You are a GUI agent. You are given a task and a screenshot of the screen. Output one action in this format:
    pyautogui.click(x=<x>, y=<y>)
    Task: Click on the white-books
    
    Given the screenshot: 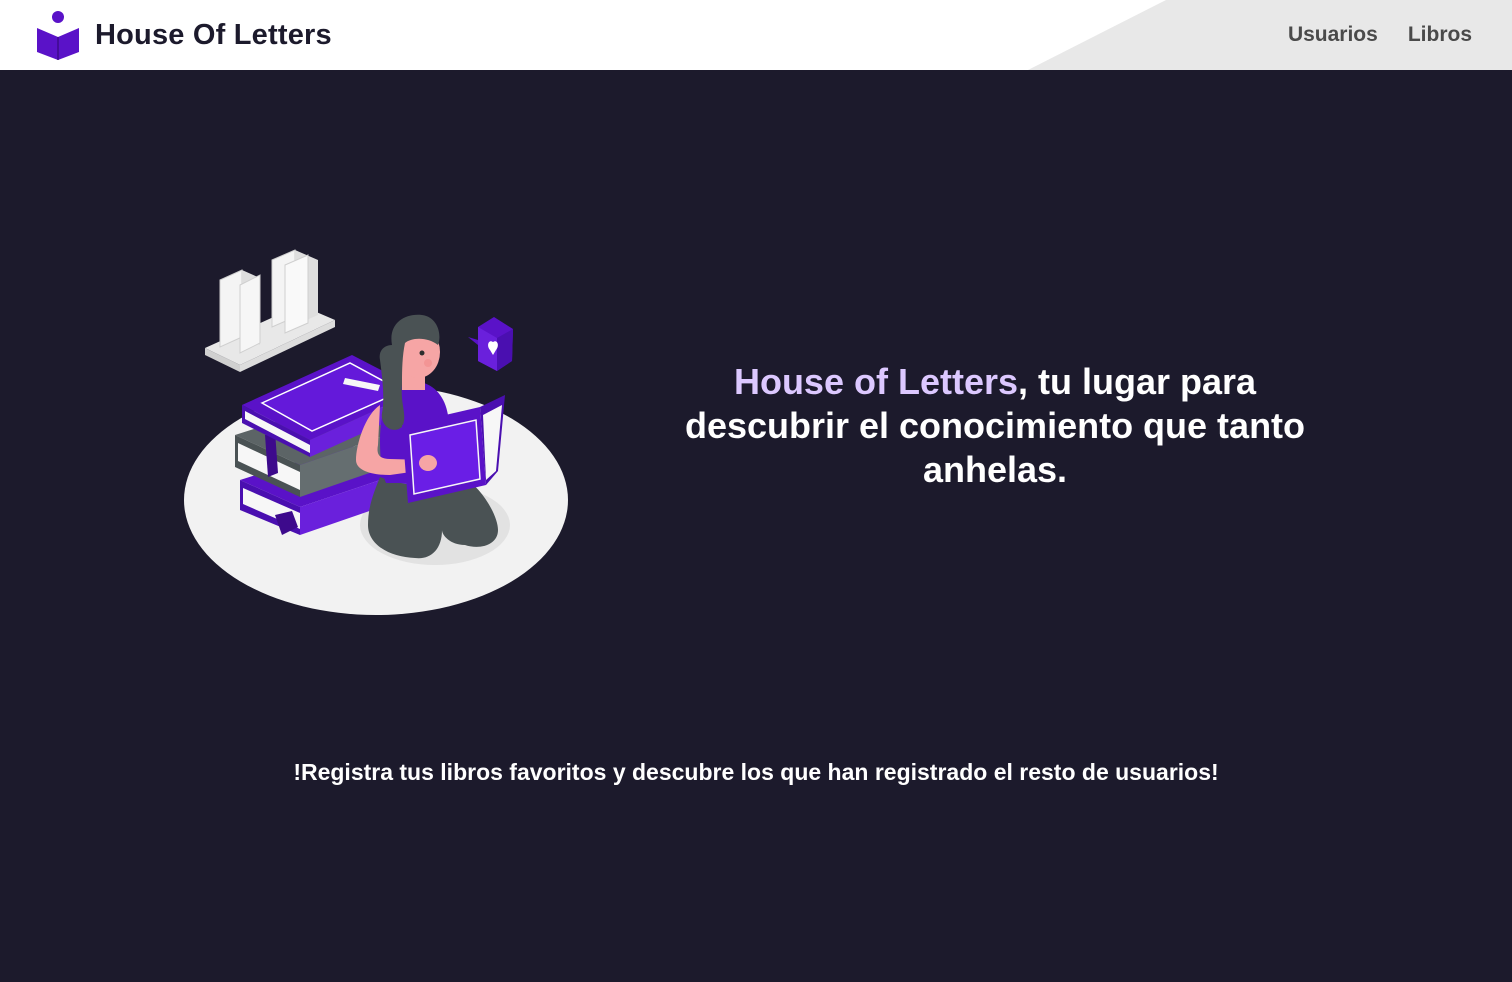 What is the action you would take?
    pyautogui.click(x=270, y=310)
    